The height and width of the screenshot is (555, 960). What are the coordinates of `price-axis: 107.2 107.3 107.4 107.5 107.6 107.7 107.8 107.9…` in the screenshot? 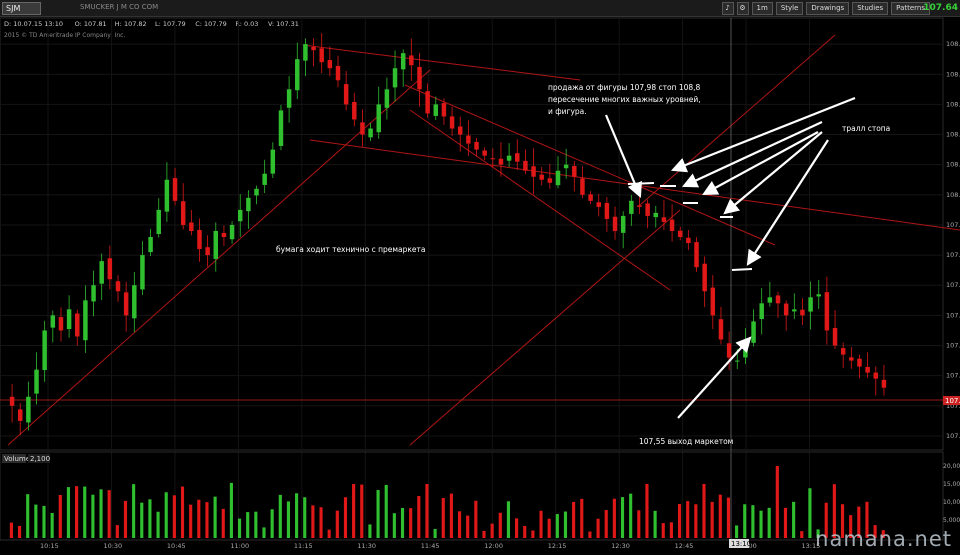 It's located at (953, 240).